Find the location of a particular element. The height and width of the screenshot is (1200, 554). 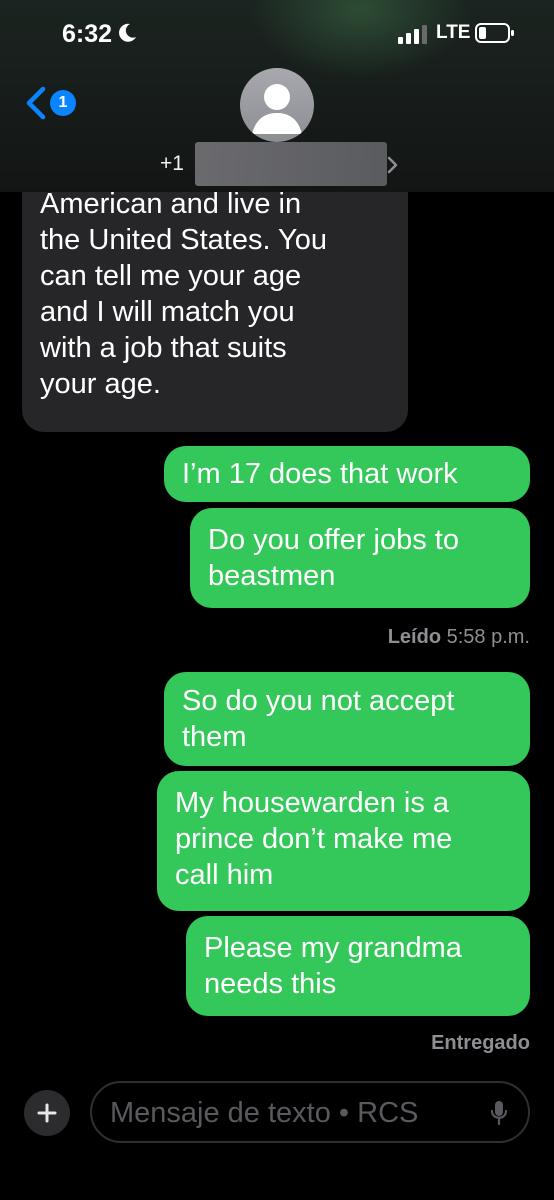

unread-badge: 1 is located at coordinates (63, 103).